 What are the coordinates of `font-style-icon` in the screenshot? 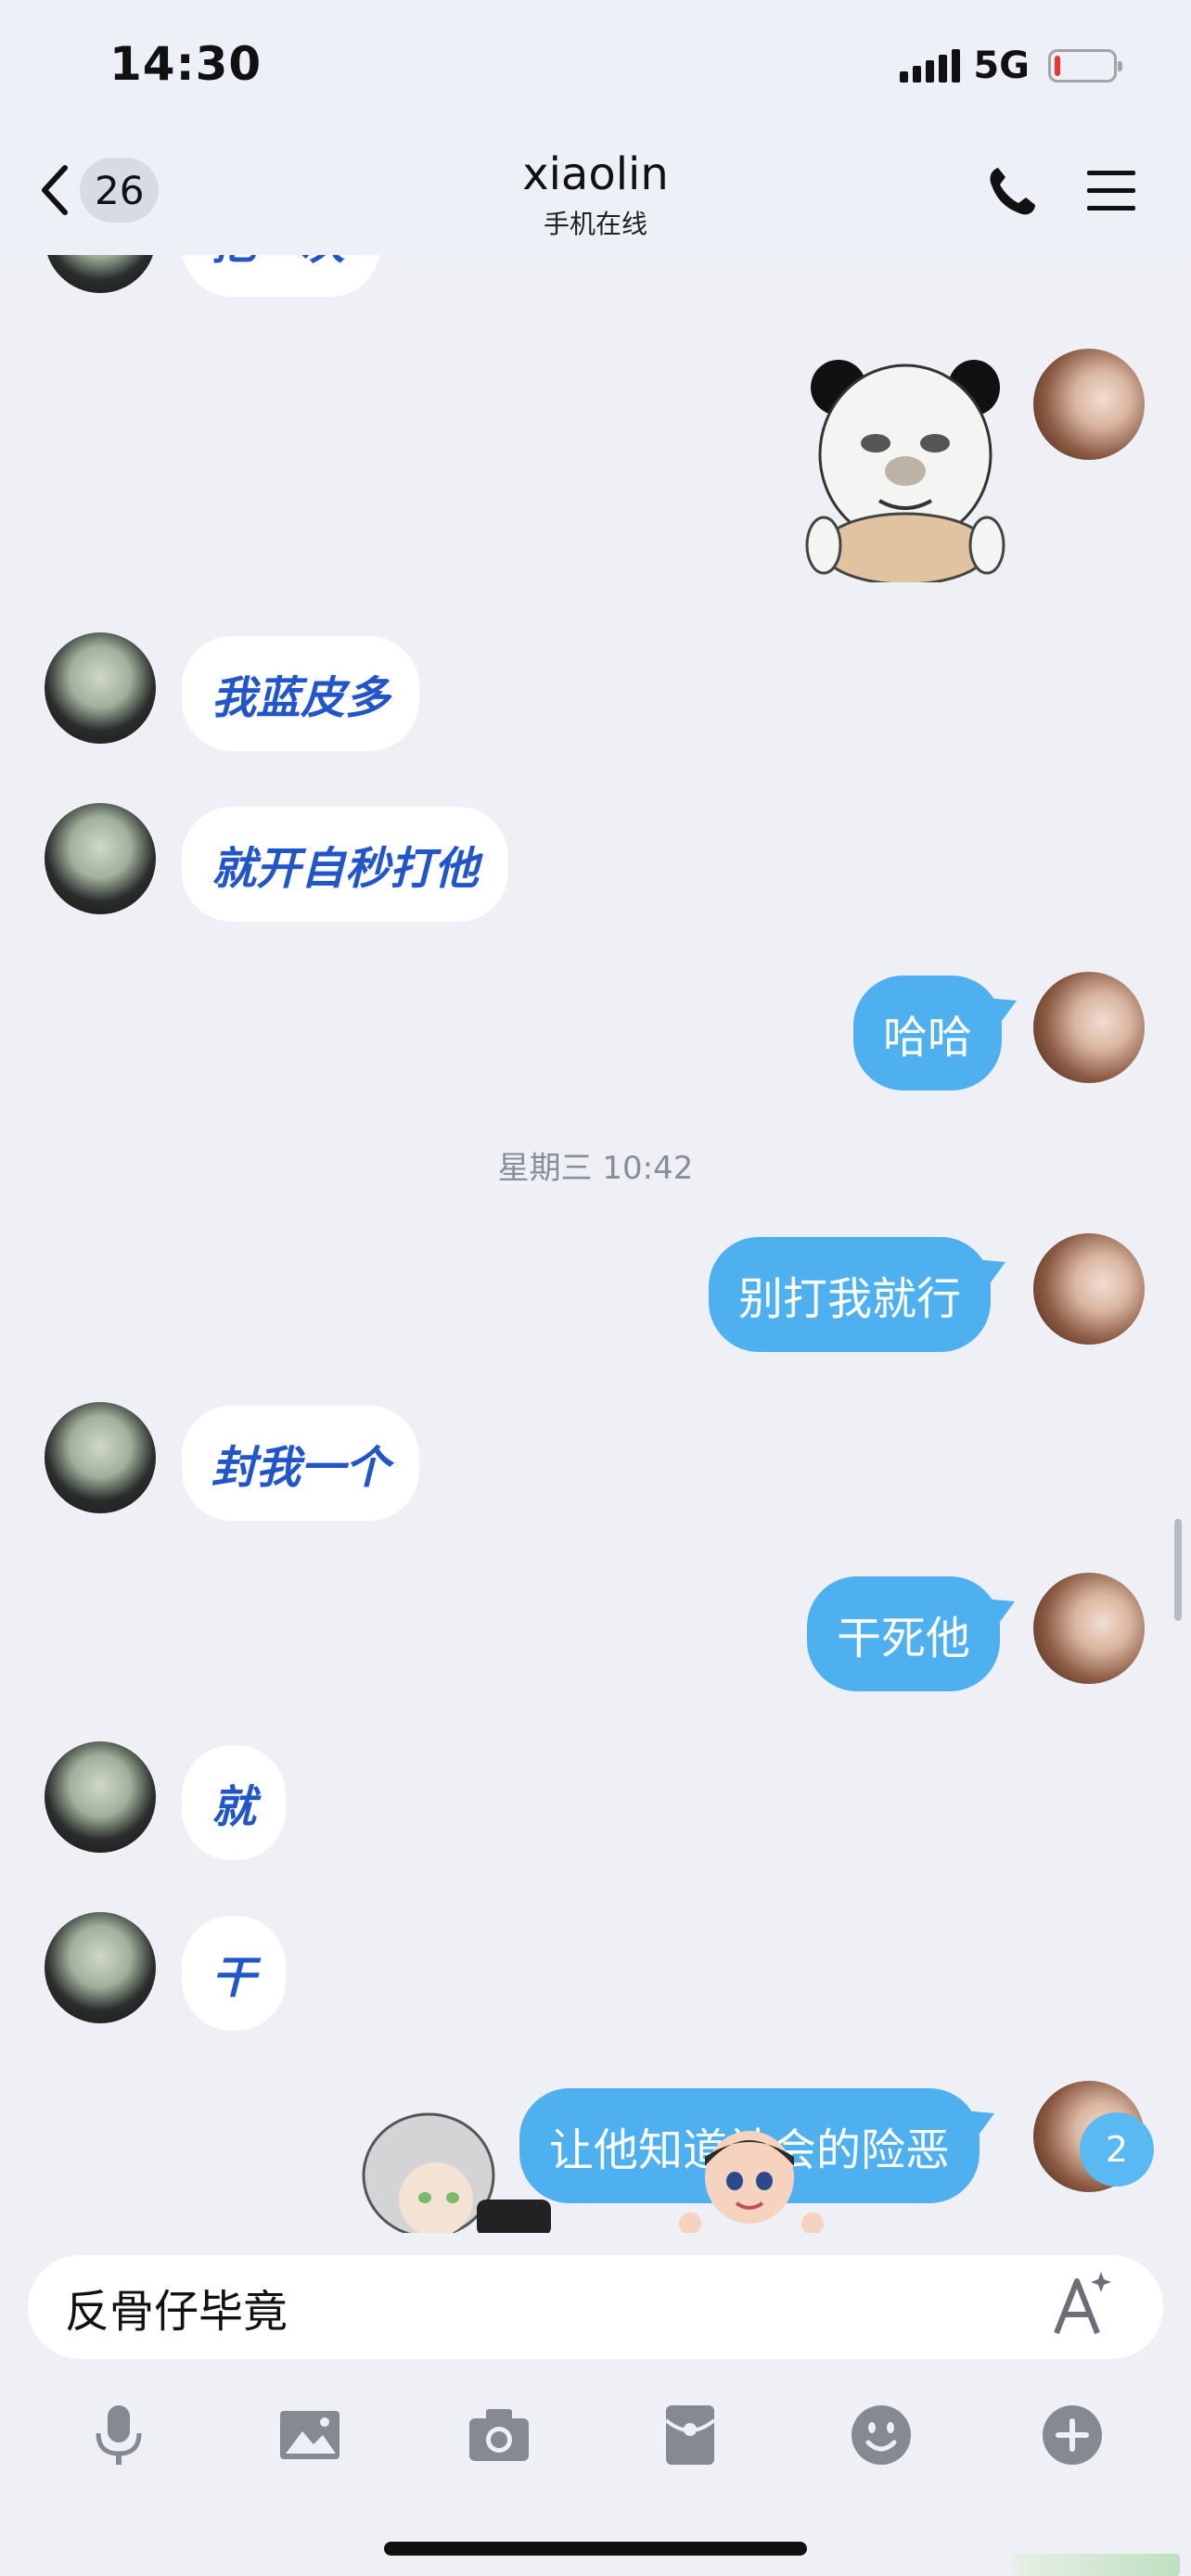 It's located at (1081, 2305).